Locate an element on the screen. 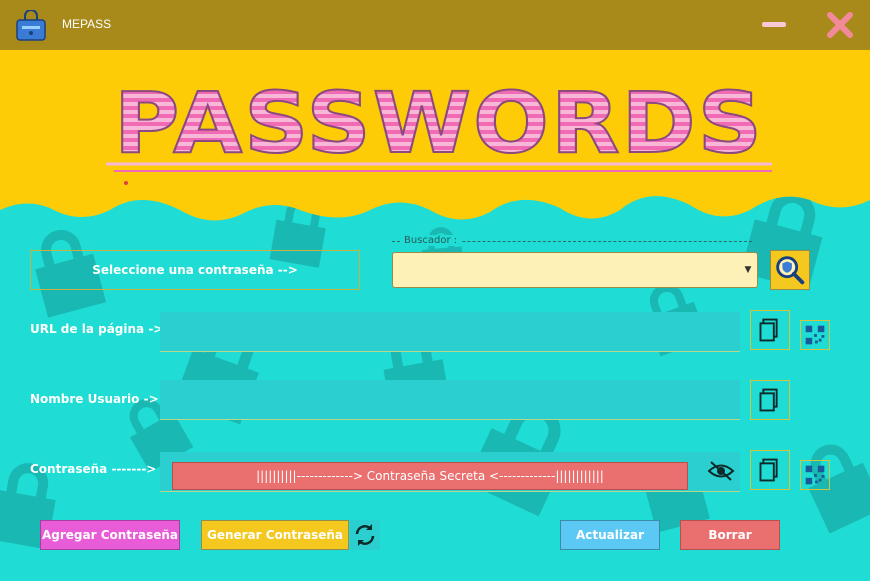 This screenshot has width=870, height=581. copy-username-button is located at coordinates (770, 400).